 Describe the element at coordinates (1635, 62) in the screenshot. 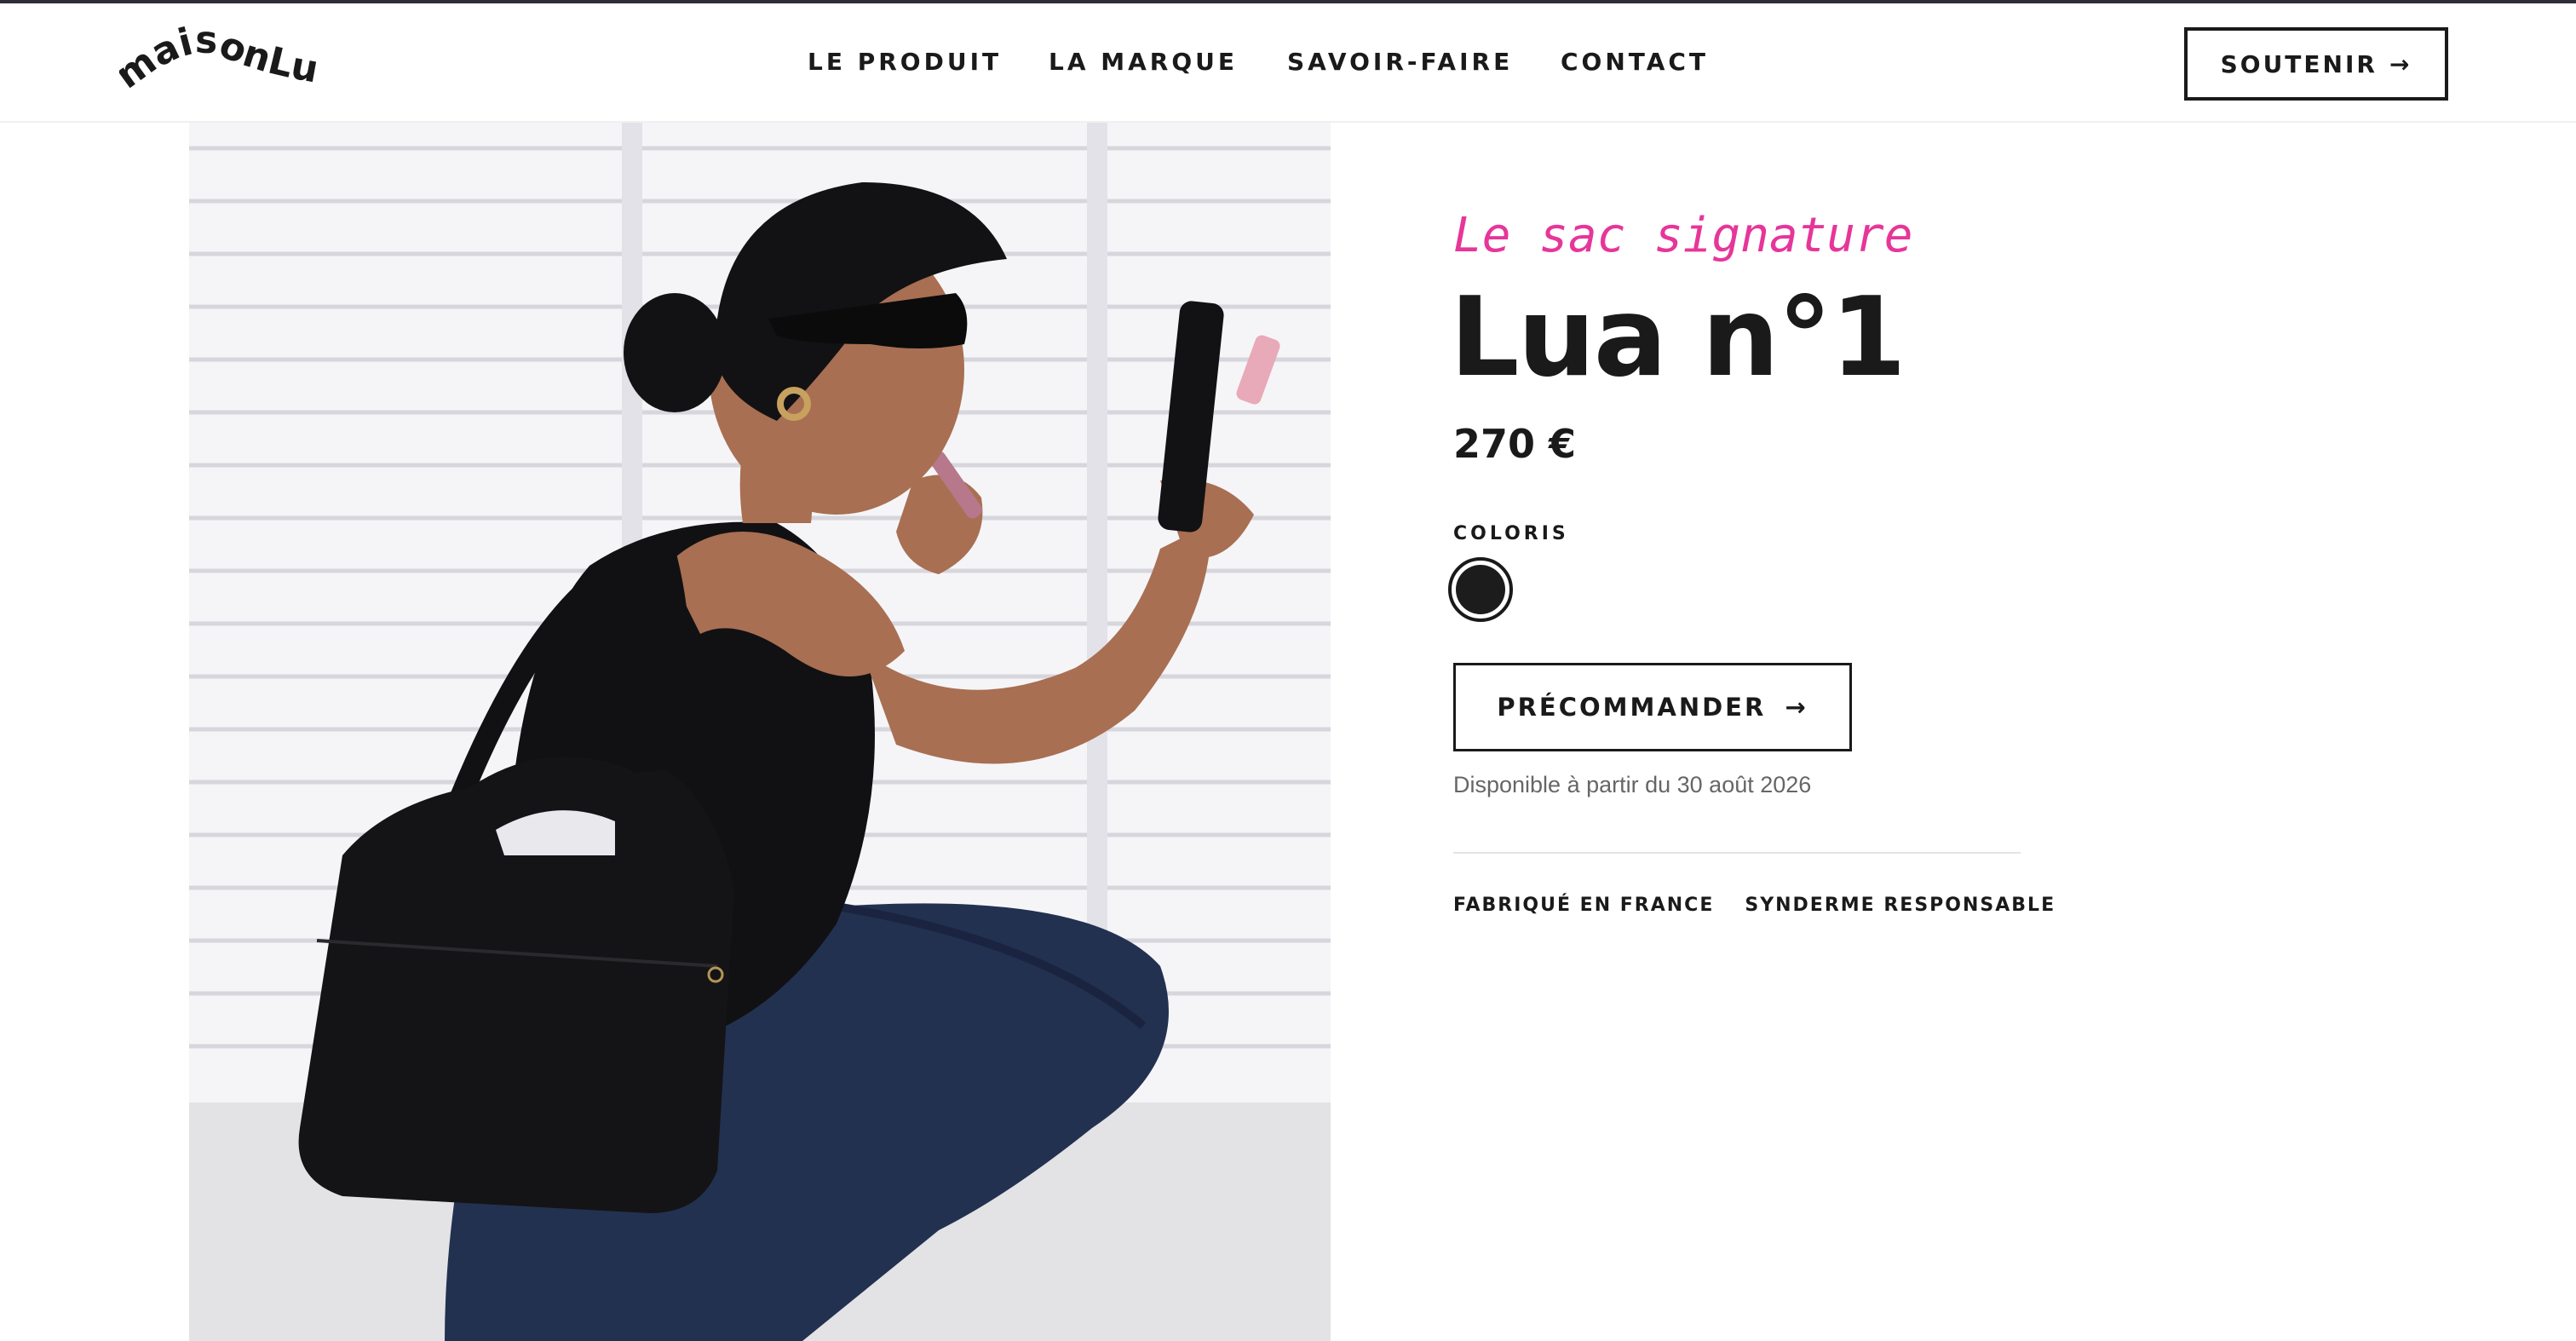

I see `nav-item-contact: CONTACT` at that location.